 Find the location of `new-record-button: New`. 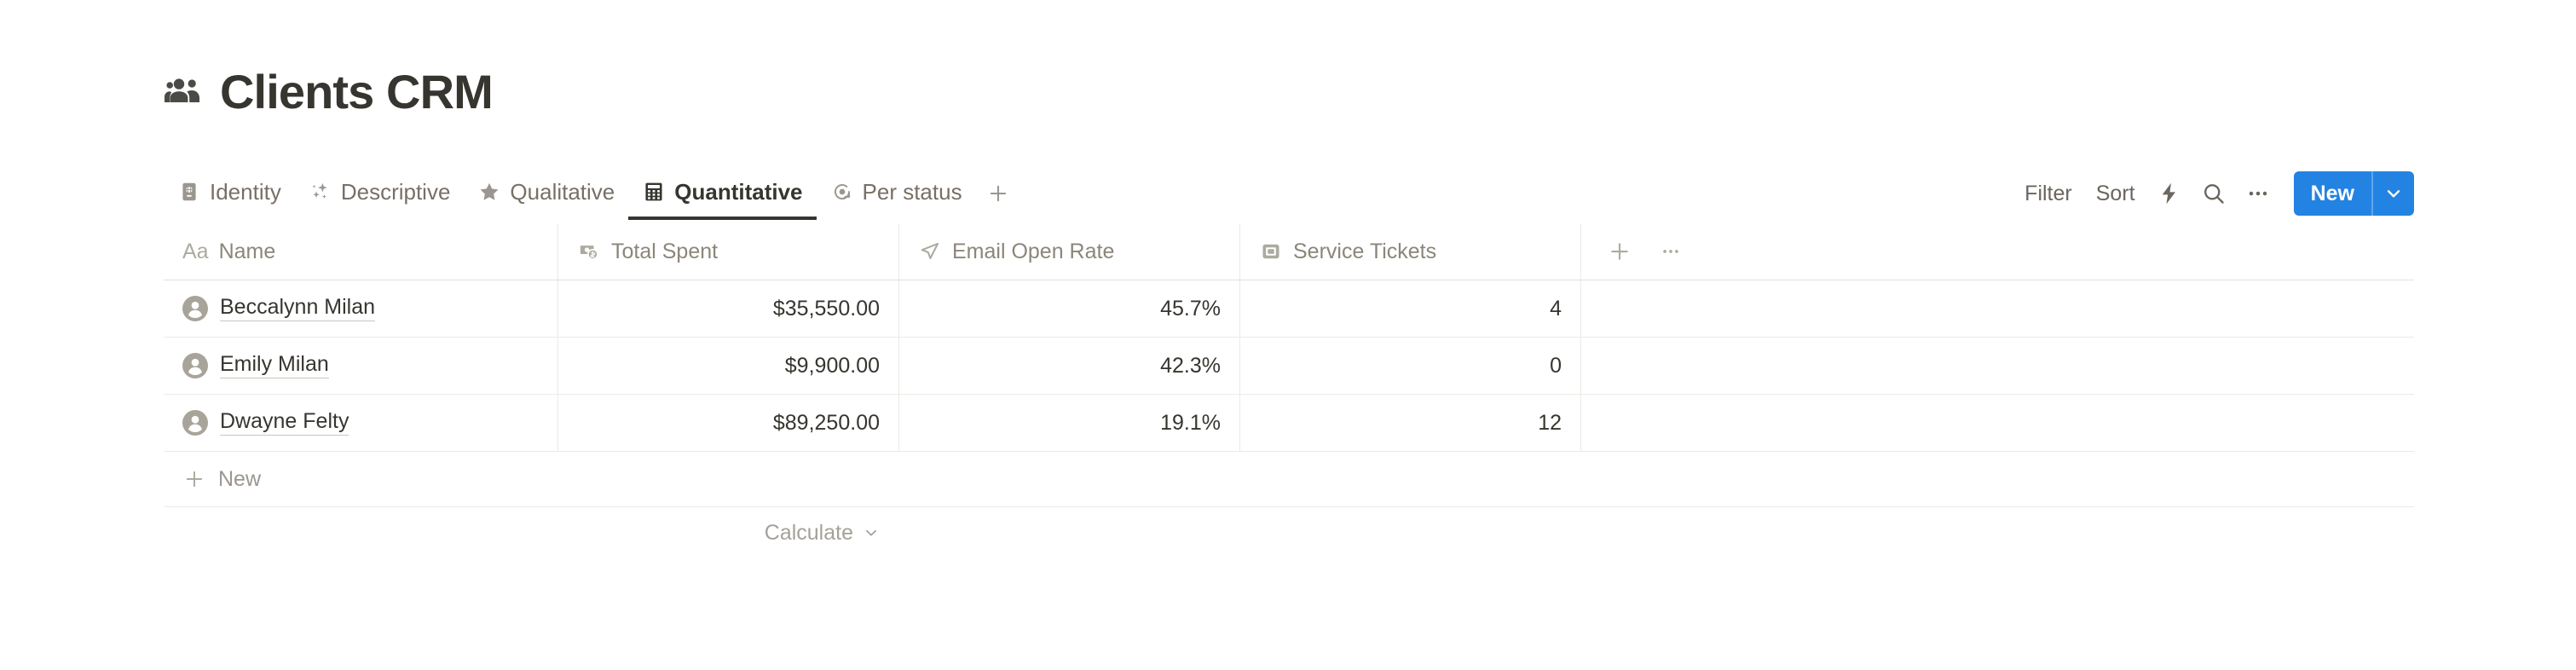

new-record-button: New is located at coordinates (2332, 193).